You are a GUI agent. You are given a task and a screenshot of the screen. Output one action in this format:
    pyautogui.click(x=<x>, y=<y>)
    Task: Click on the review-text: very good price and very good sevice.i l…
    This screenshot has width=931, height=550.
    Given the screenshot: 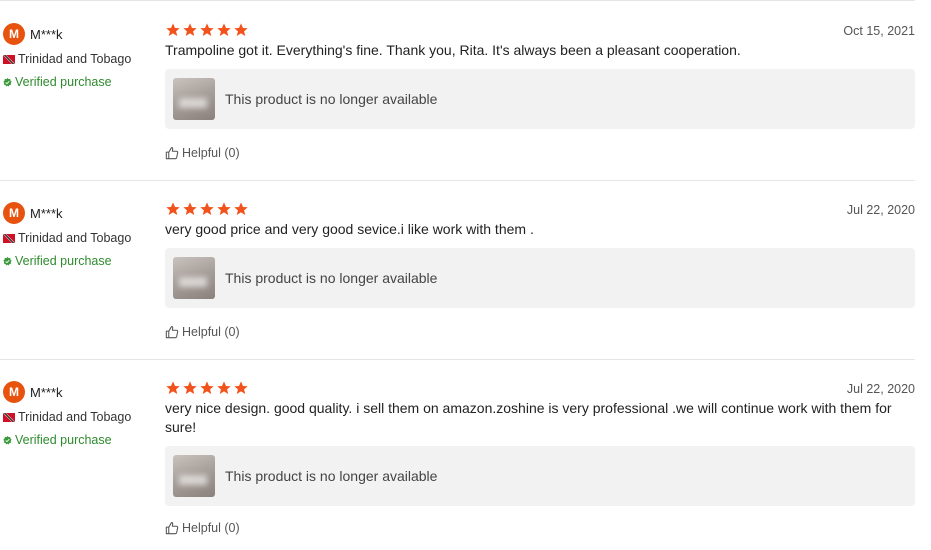 What is the action you would take?
    pyautogui.click(x=349, y=229)
    